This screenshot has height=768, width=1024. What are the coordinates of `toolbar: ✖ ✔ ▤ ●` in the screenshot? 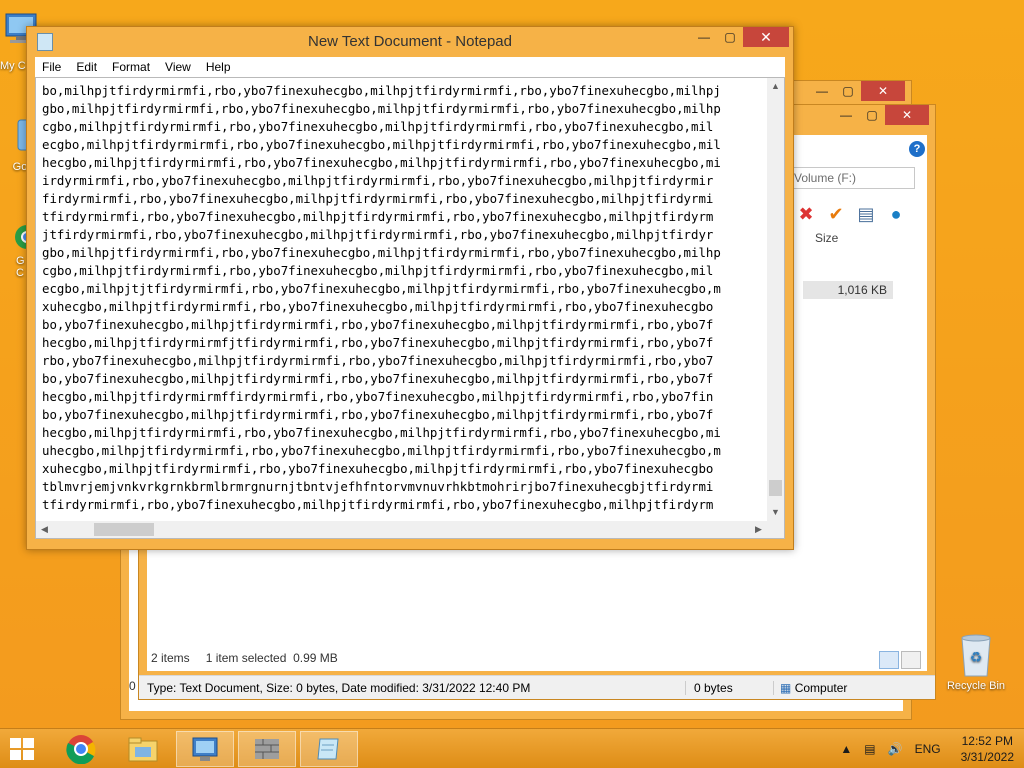 It's located at (851, 214).